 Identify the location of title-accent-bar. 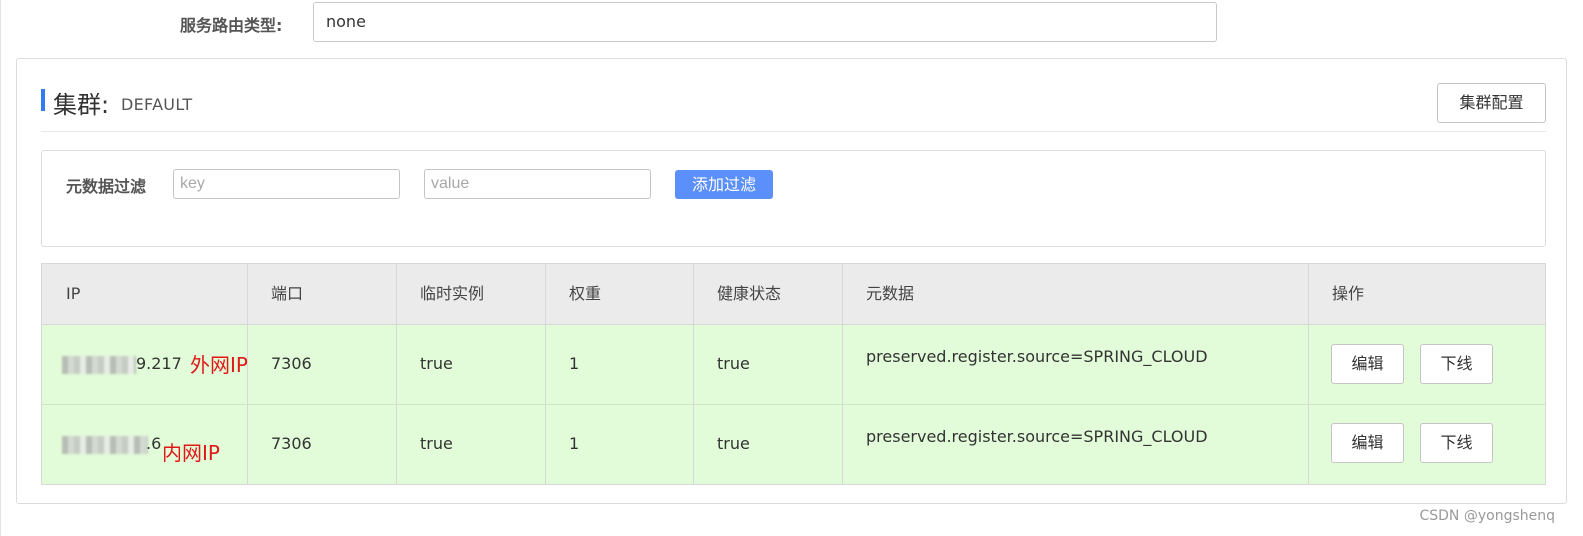
(43, 100).